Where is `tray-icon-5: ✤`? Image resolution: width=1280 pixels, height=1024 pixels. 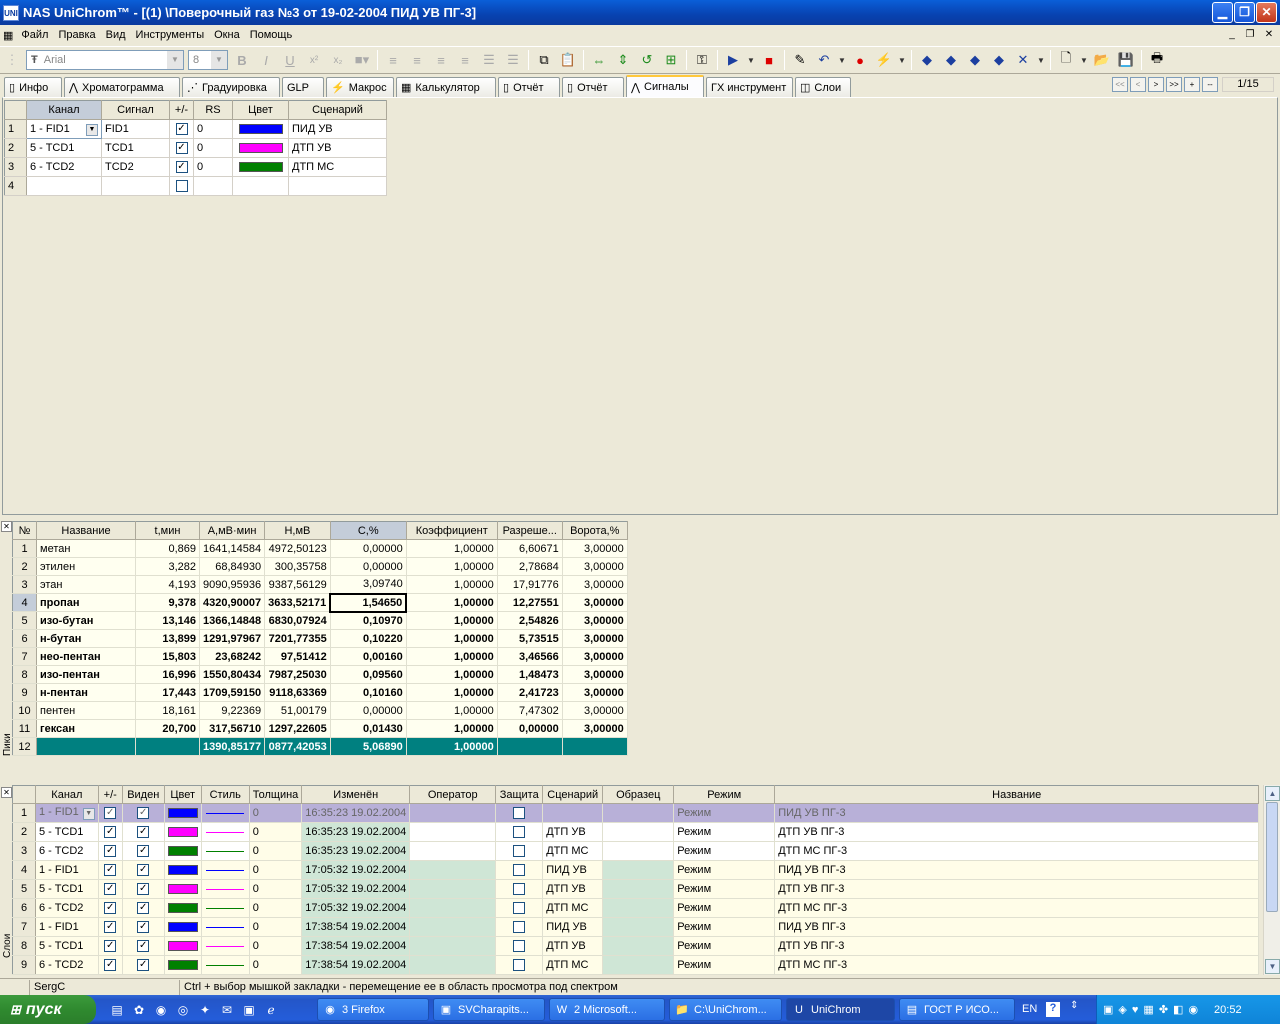 tray-icon-5: ✤ is located at coordinates (1163, 1009).